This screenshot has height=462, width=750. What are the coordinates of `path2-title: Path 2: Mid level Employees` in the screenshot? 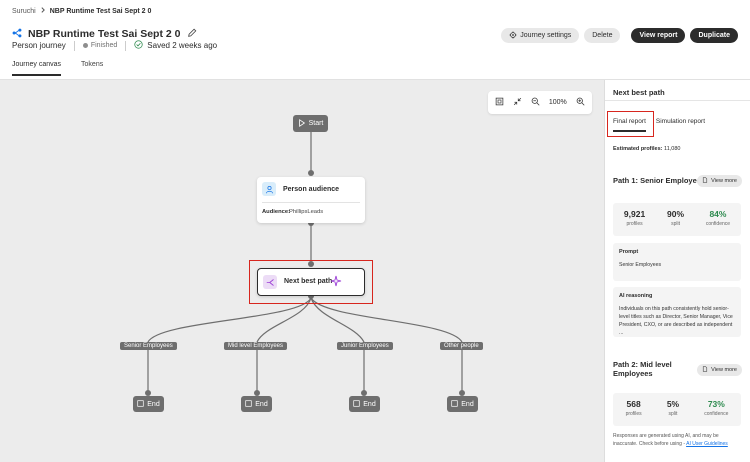 It's located at (642, 369).